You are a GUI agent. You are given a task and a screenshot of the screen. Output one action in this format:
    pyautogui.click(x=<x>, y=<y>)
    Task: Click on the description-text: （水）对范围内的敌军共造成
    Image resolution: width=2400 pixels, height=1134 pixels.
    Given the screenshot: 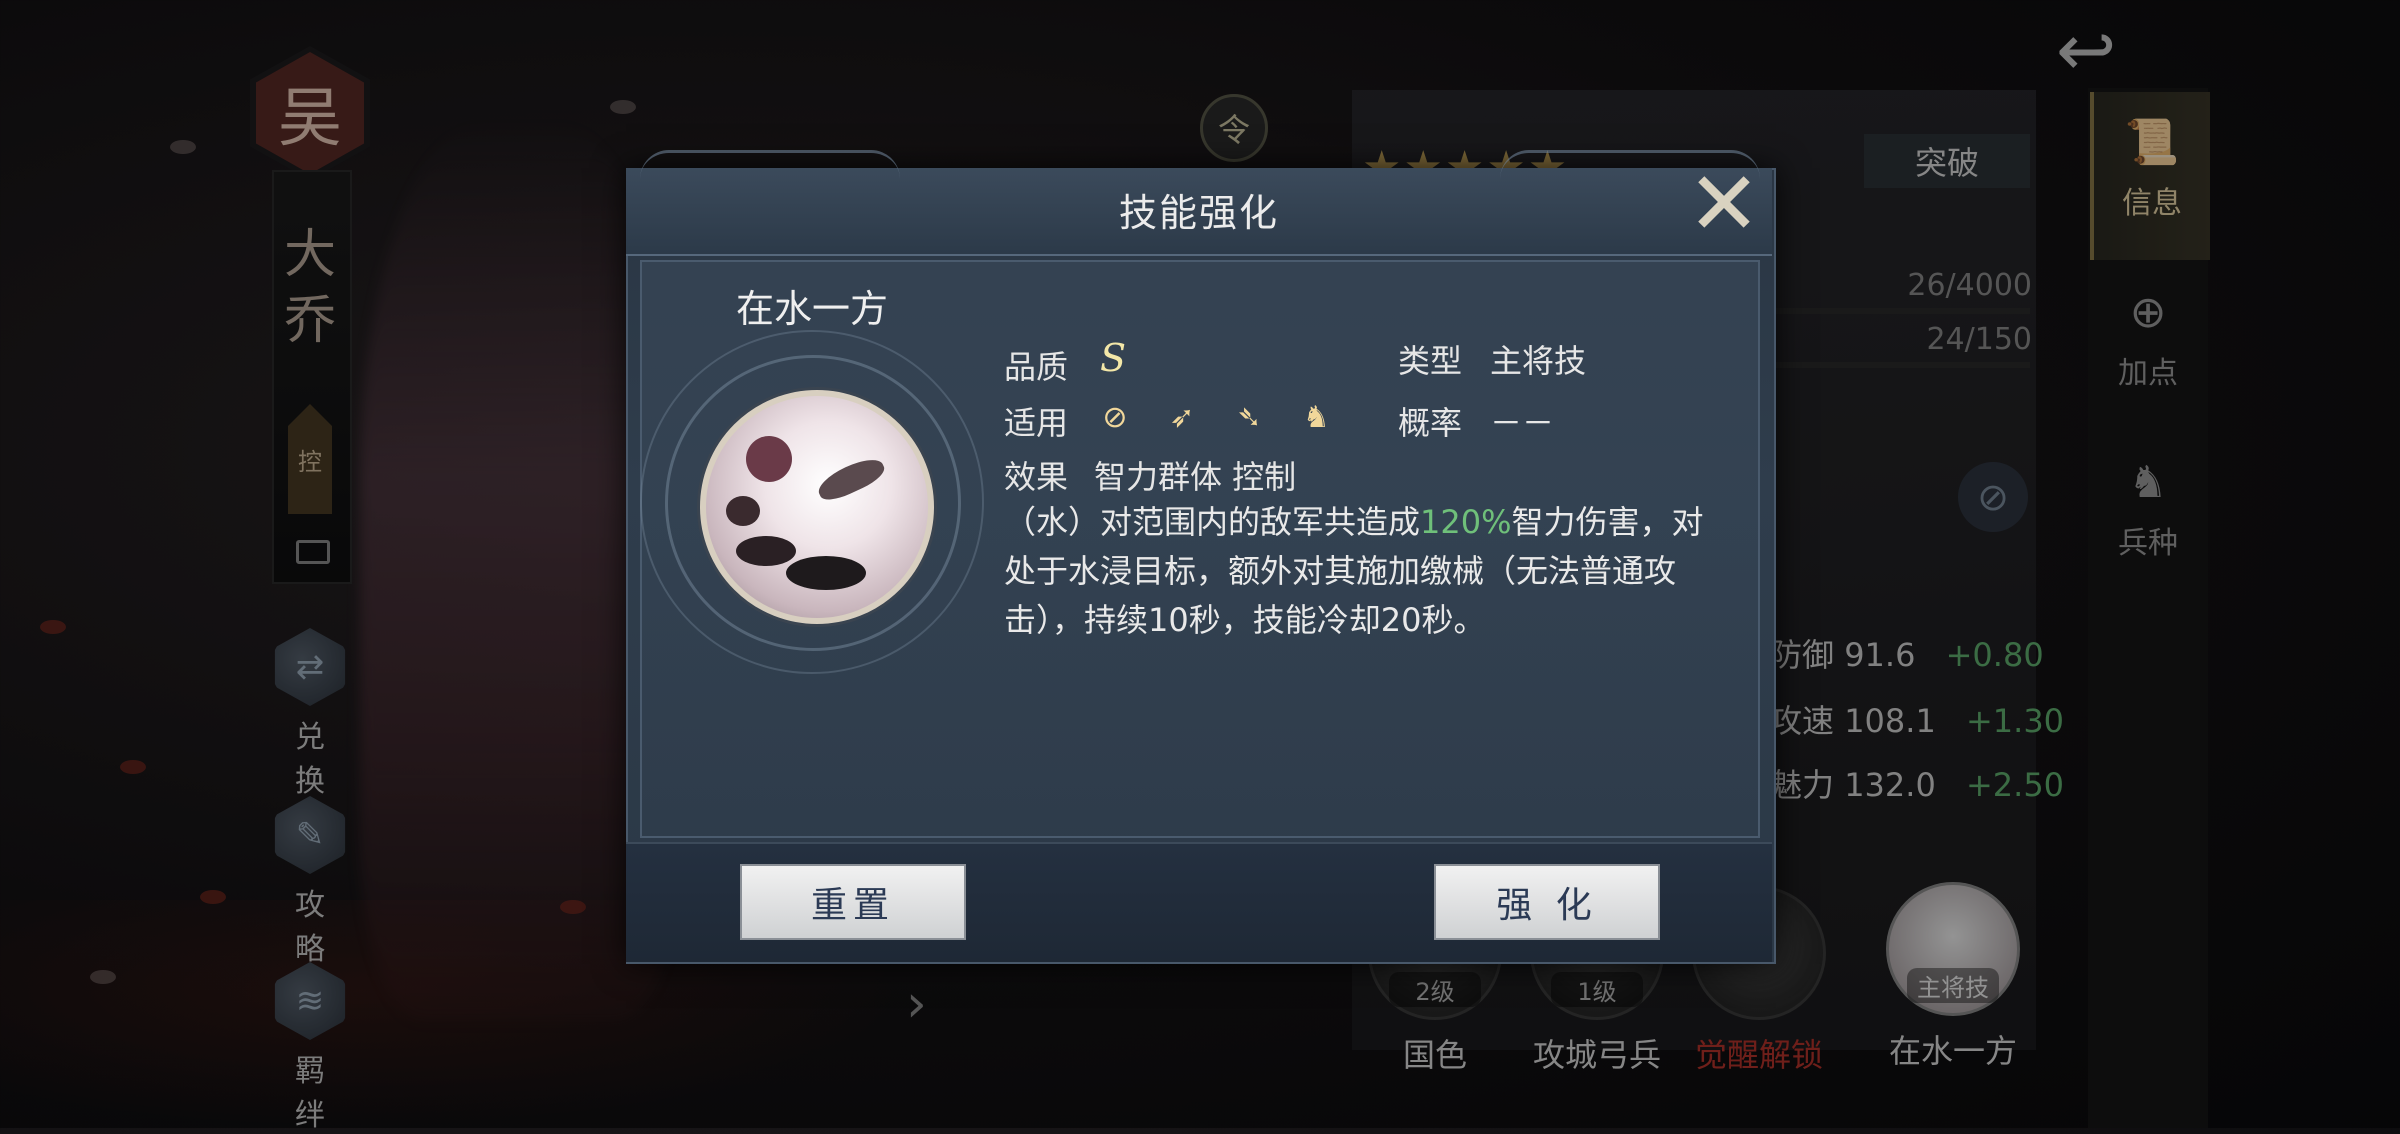 What is the action you would take?
    pyautogui.click(x=1212, y=522)
    